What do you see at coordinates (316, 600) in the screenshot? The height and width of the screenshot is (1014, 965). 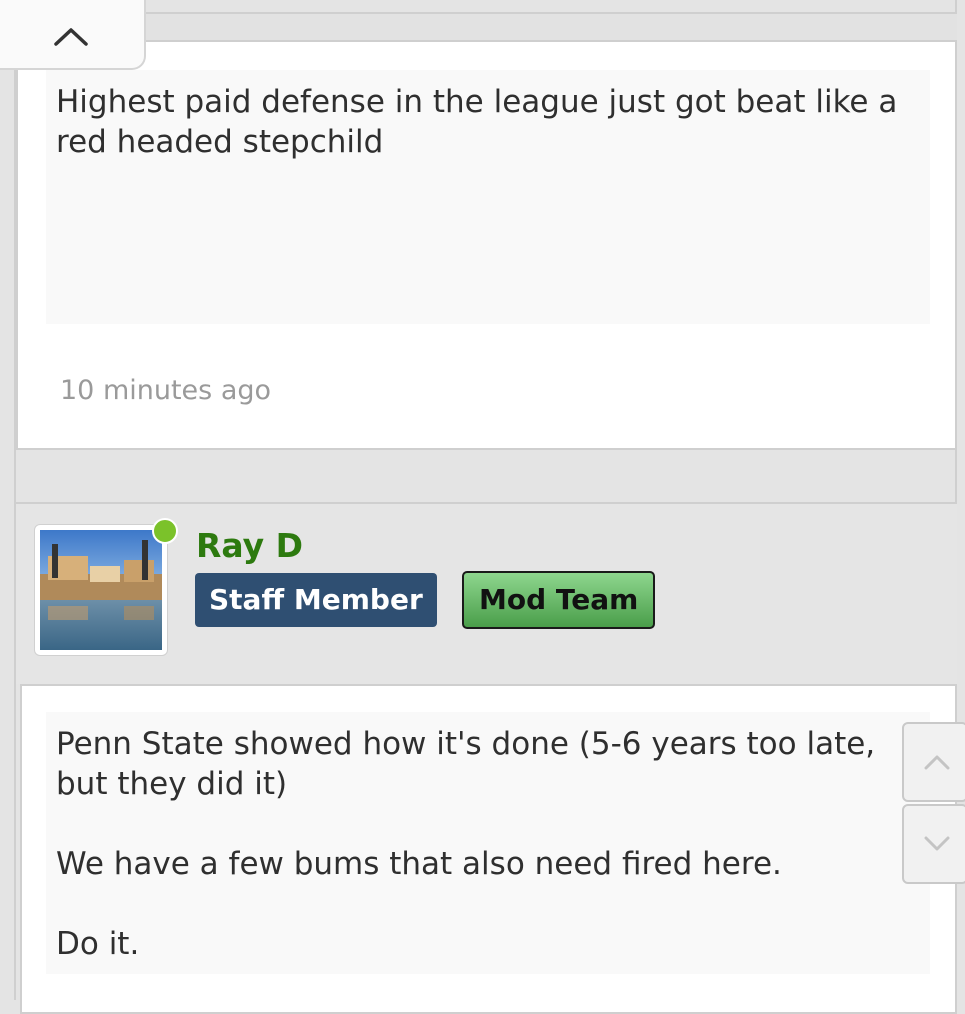 I see `staff-member-badge: Staff Member` at bounding box center [316, 600].